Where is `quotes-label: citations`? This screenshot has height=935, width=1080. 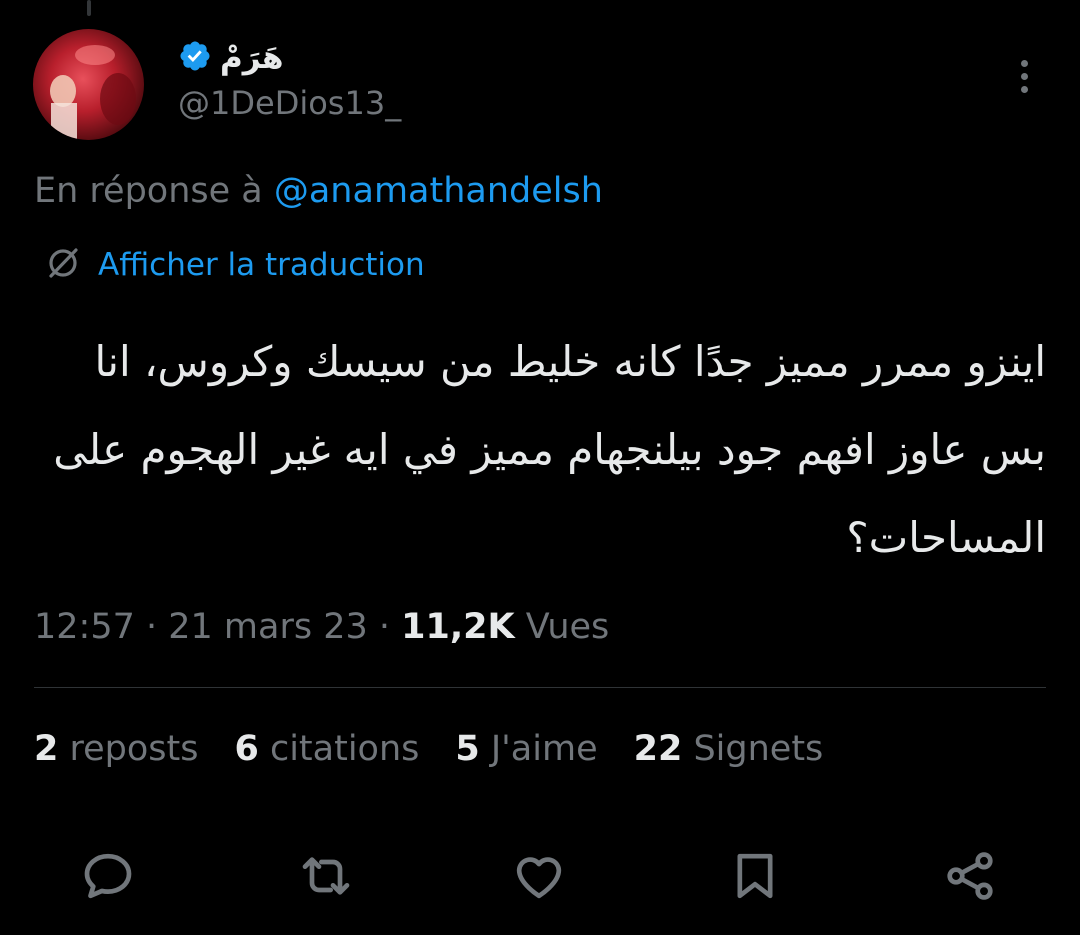 quotes-label: citations is located at coordinates (339, 749).